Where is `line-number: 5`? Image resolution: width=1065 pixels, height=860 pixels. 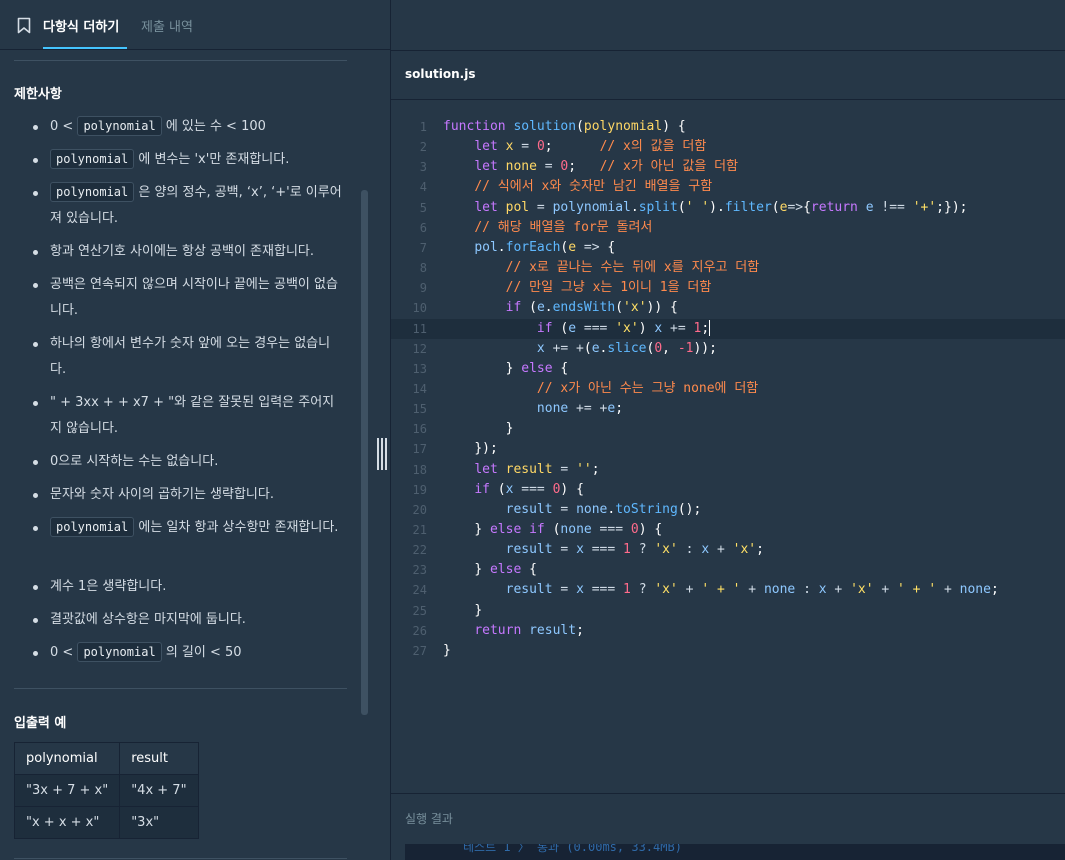 line-number: 5 is located at coordinates (423, 207).